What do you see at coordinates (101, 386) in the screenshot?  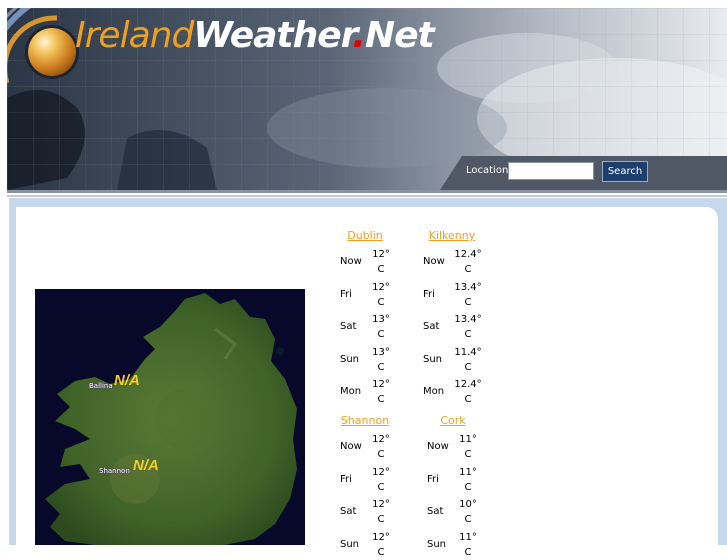 I see `map-place-ballina: Ballina` at bounding box center [101, 386].